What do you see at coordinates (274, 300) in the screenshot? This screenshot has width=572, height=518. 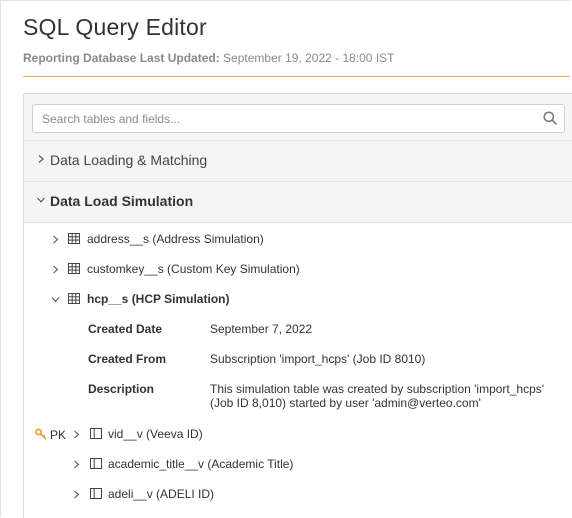 I see `table-row-hcp: hcp__s (HCP Simulation)` at bounding box center [274, 300].